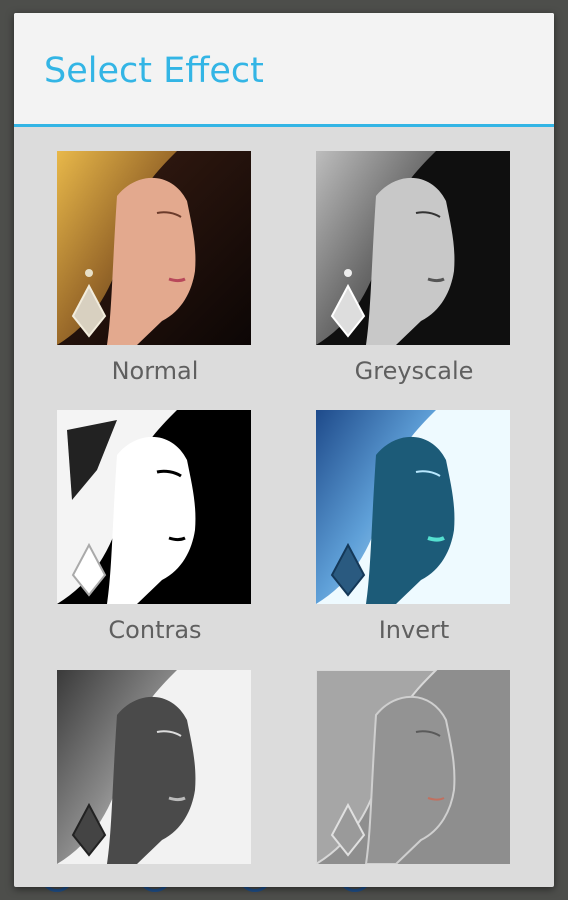 The width and height of the screenshot is (568, 900). I want to click on effect-option-emboss, so click(414, 778).